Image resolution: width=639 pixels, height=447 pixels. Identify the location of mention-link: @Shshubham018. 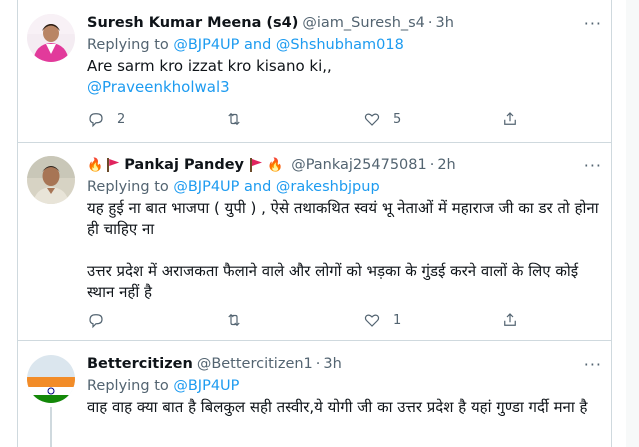
(340, 45).